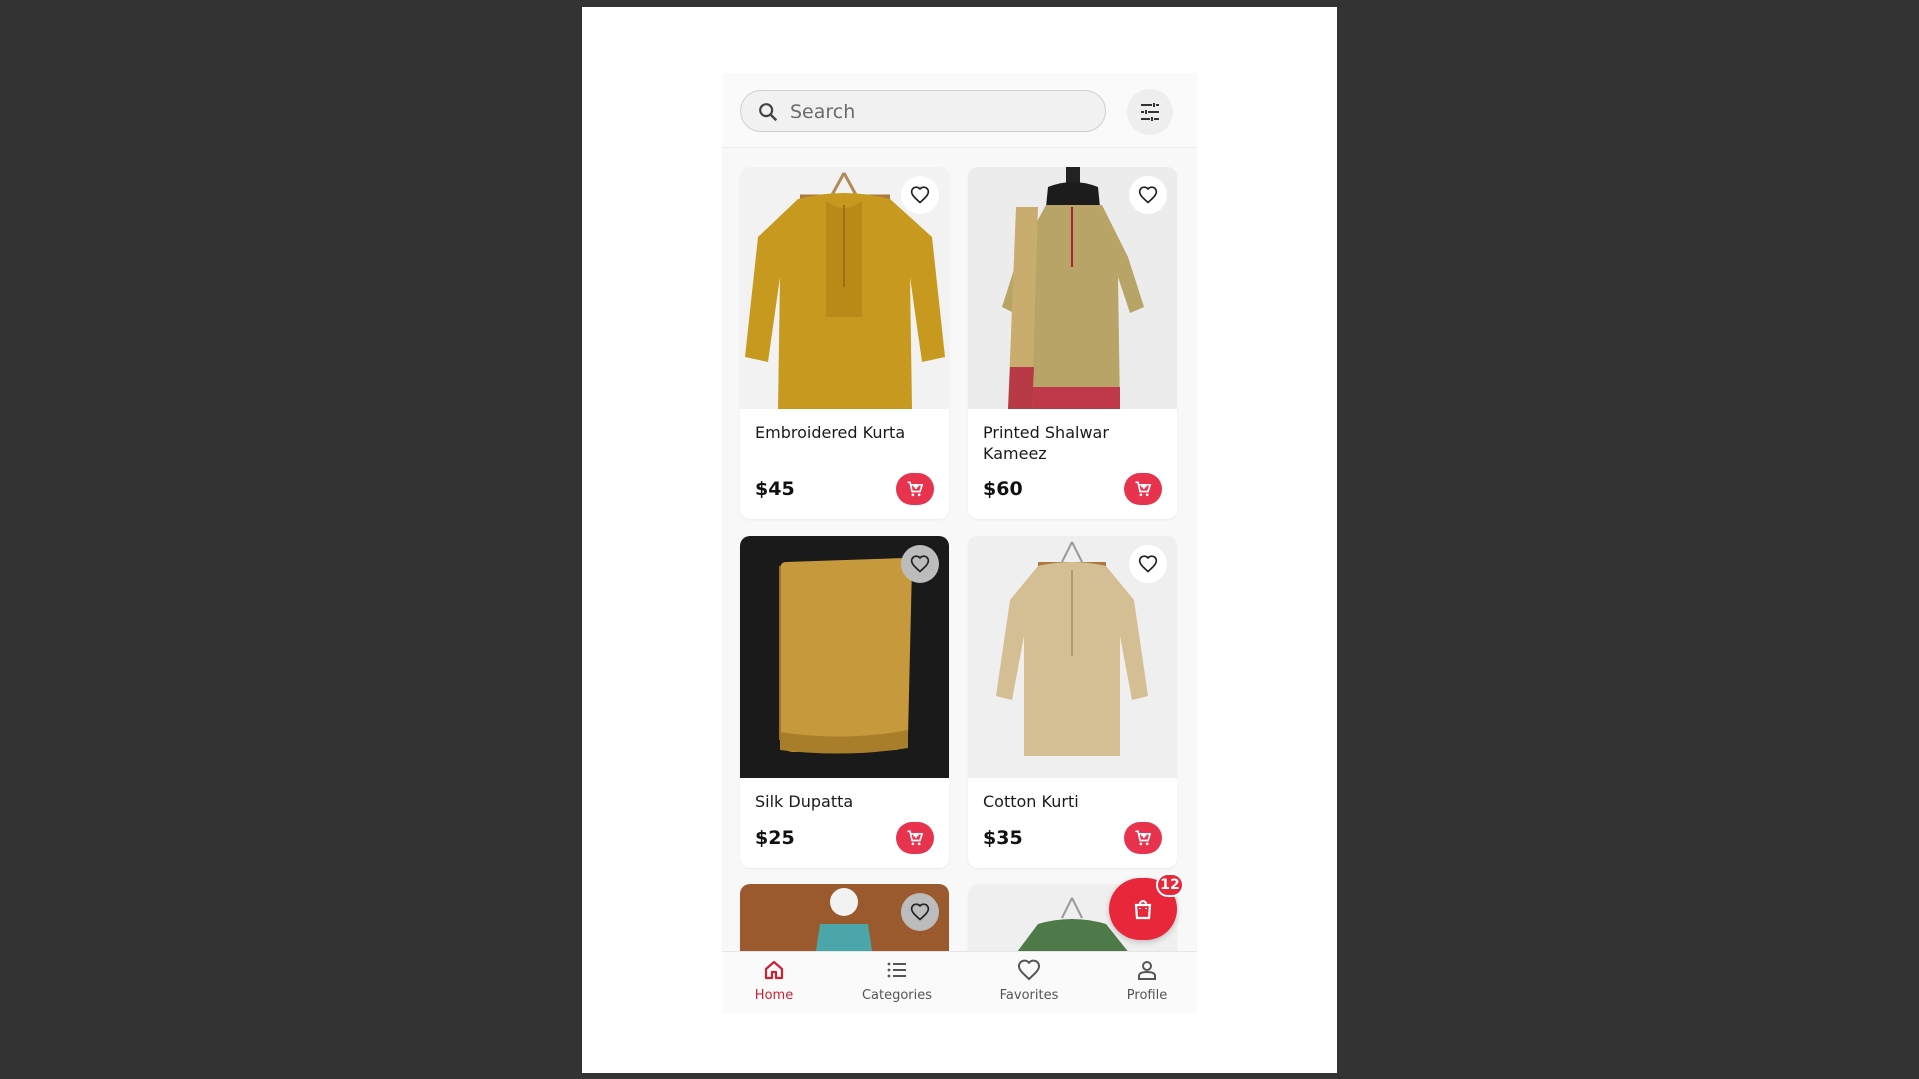 This screenshot has width=1919, height=1079. I want to click on tune-sliders-icon, so click(1150, 112).